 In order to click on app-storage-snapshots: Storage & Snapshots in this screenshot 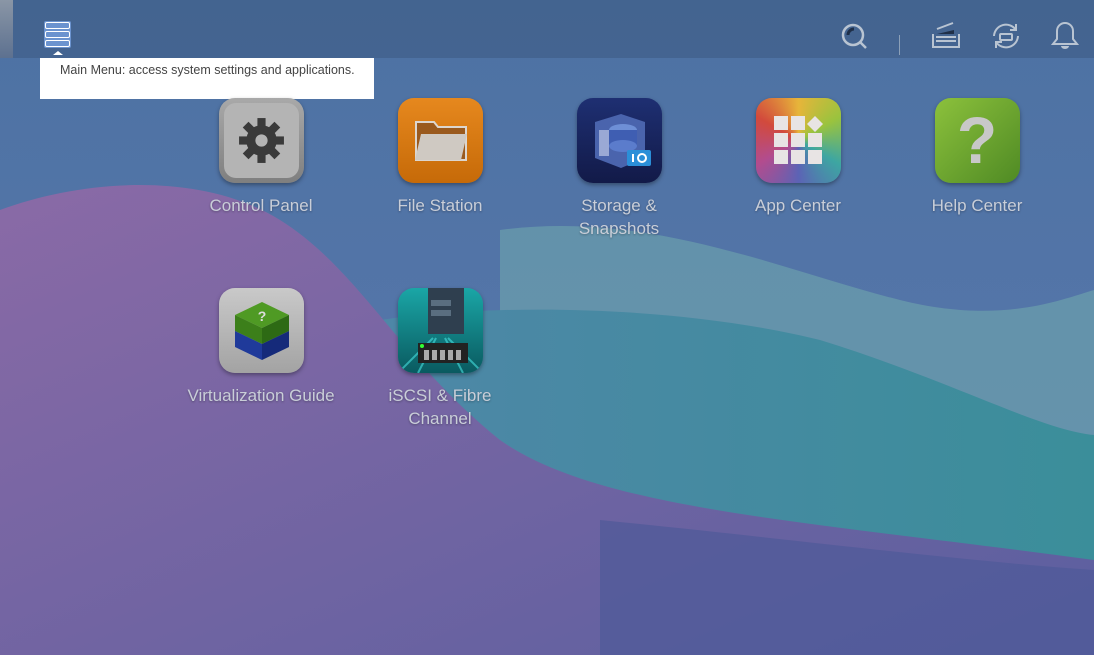, I will do `click(619, 169)`.